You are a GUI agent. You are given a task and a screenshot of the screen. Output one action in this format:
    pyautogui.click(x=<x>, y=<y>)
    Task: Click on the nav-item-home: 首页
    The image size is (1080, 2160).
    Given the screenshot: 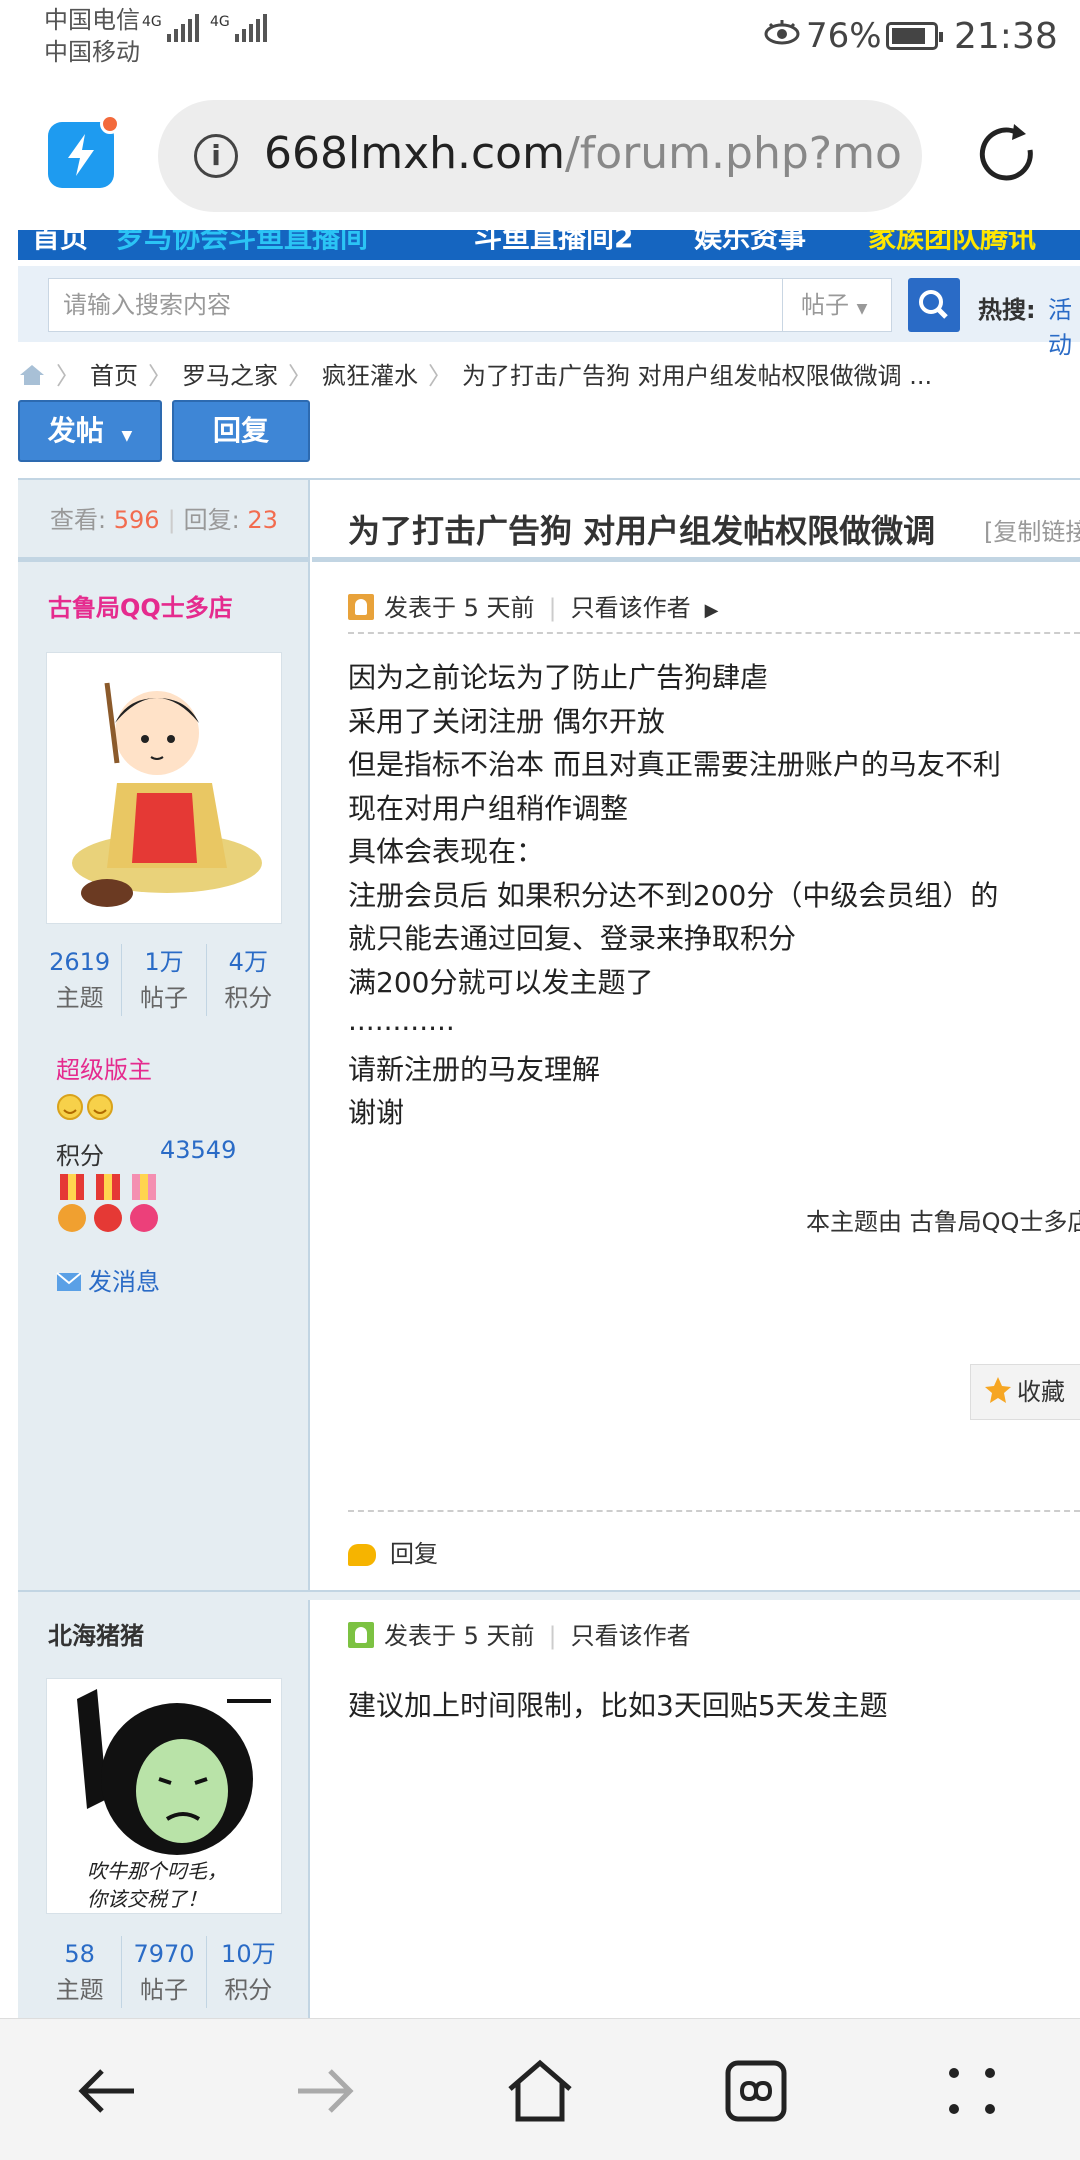 What is the action you would take?
    pyautogui.click(x=60, y=243)
    